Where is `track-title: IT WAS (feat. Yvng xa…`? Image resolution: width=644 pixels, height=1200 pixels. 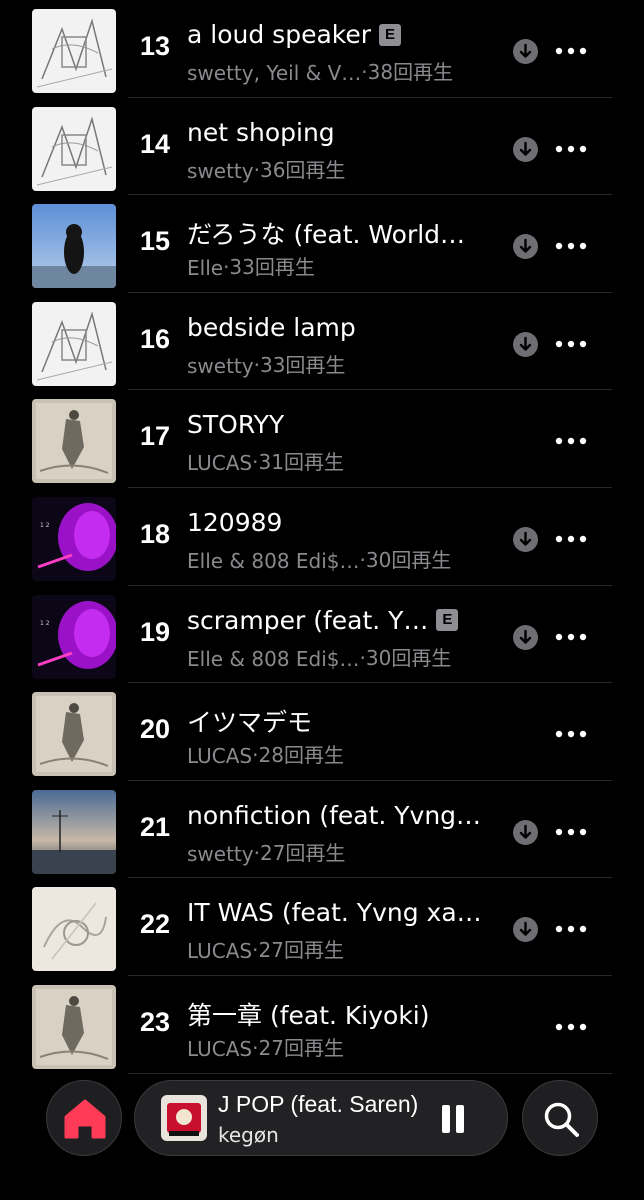 track-title: IT WAS (feat. Yvng xa… is located at coordinates (334, 912).